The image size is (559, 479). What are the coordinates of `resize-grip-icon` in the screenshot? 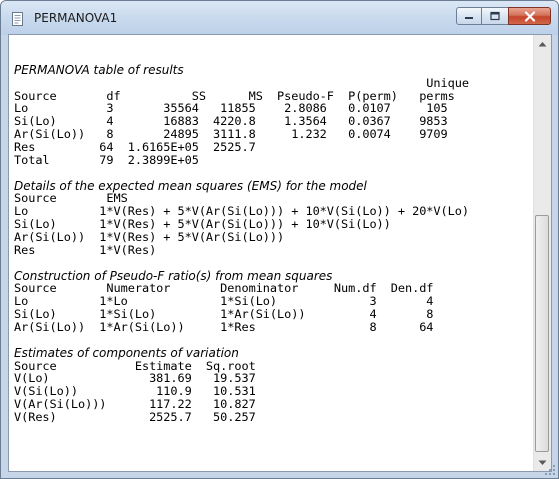 It's located at (550, 470).